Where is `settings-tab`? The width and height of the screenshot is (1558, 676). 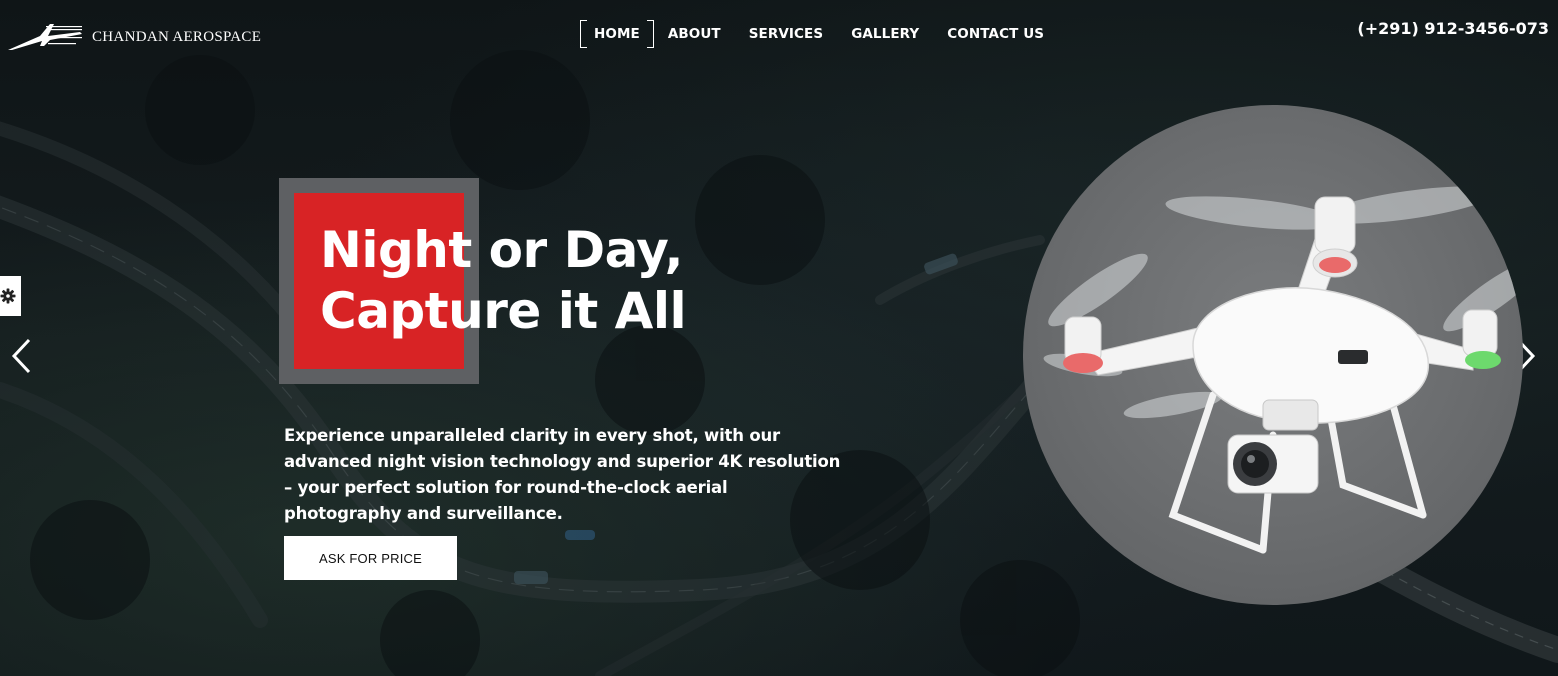 settings-tab is located at coordinates (10, 296).